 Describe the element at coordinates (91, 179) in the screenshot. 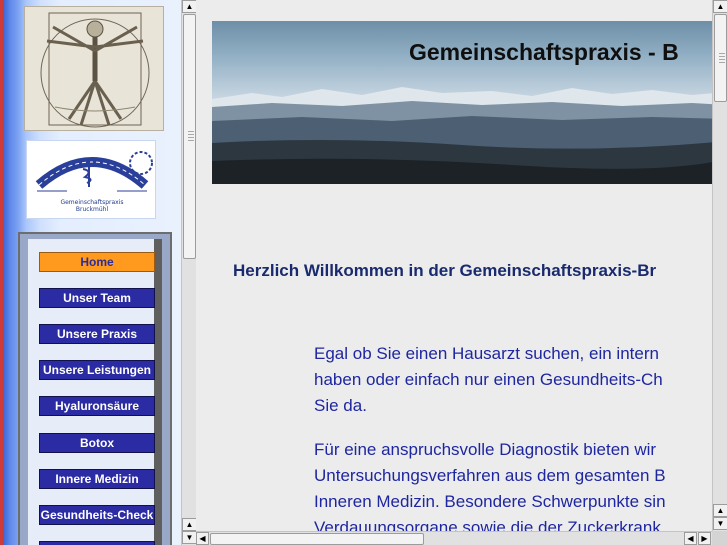

I see `practice-logo: Gemeinschaftspraxis Bruckmühl` at that location.